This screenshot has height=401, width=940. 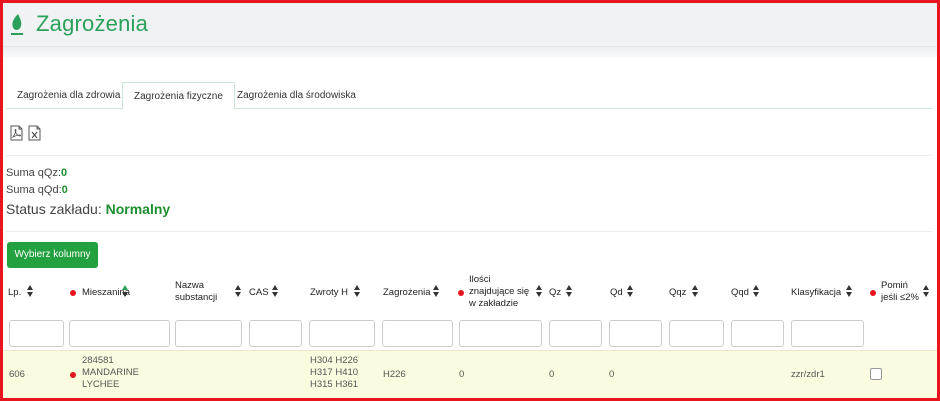 What do you see at coordinates (208, 333) in the screenshot?
I see `filter-substance-name-input` at bounding box center [208, 333].